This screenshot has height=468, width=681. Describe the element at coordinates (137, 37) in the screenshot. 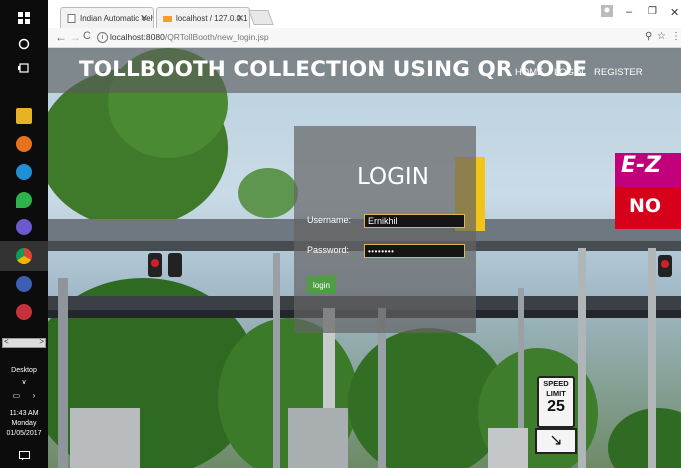

I see `url-host: localhost:8080` at that location.